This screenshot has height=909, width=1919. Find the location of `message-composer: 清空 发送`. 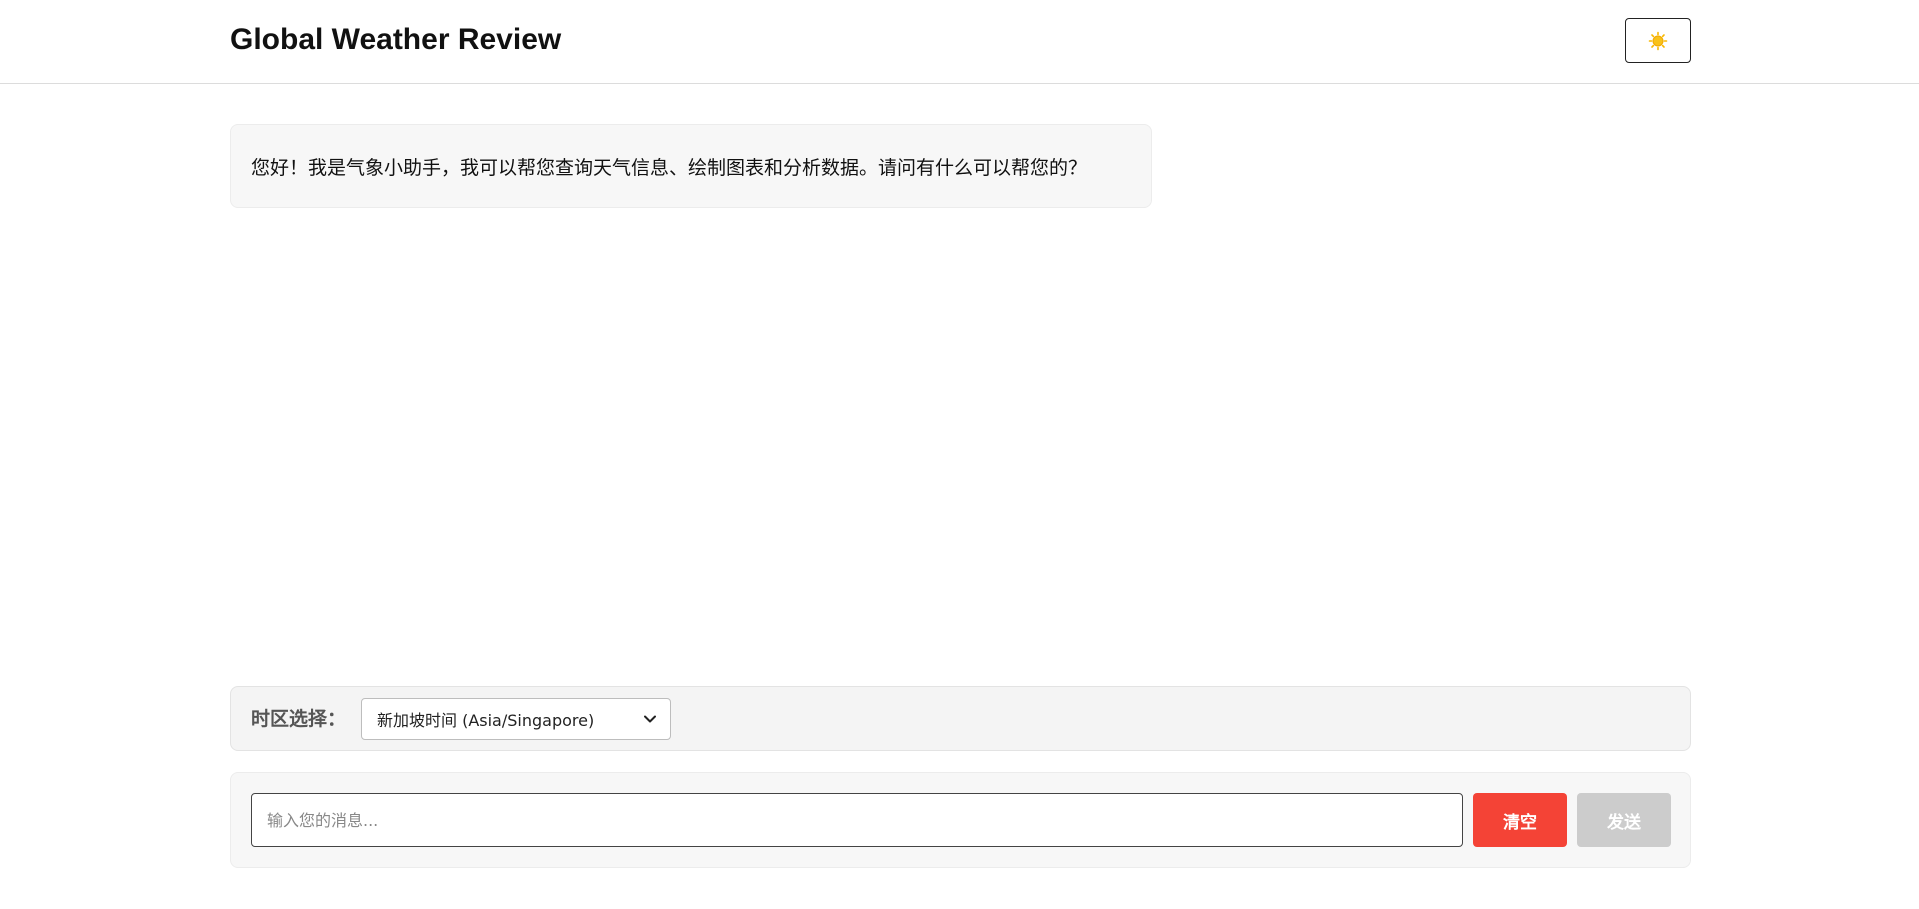

message-composer: 清空 发送 is located at coordinates (960, 820).